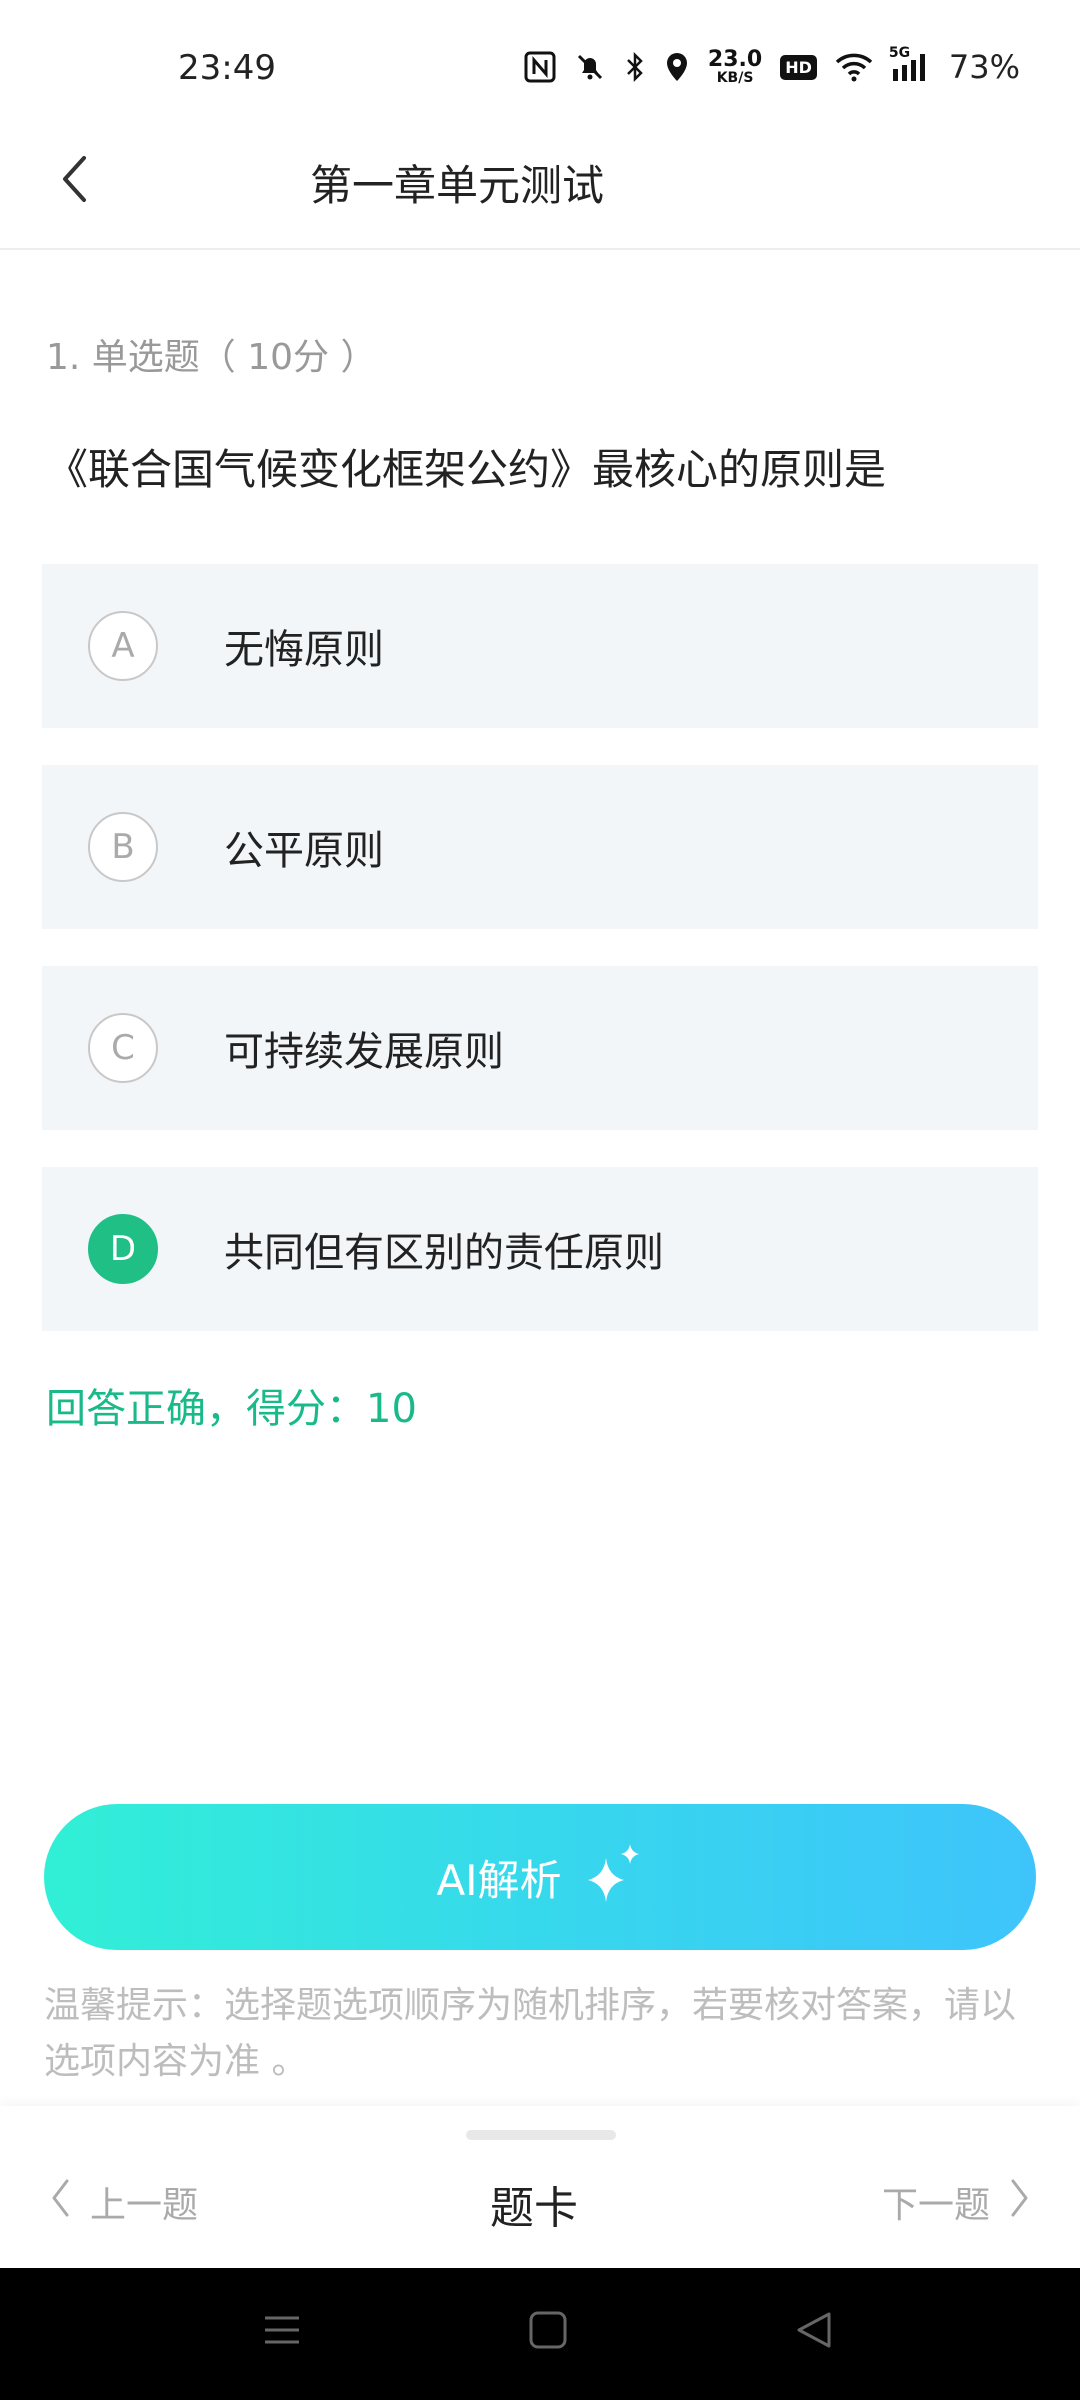 The width and height of the screenshot is (1080, 2400). I want to click on network-speed-unit: KB/S, so click(735, 78).